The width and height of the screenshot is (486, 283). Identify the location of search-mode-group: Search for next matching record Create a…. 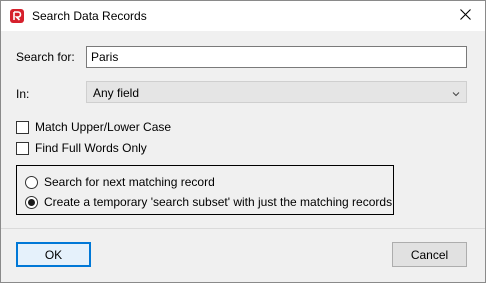
(205, 190).